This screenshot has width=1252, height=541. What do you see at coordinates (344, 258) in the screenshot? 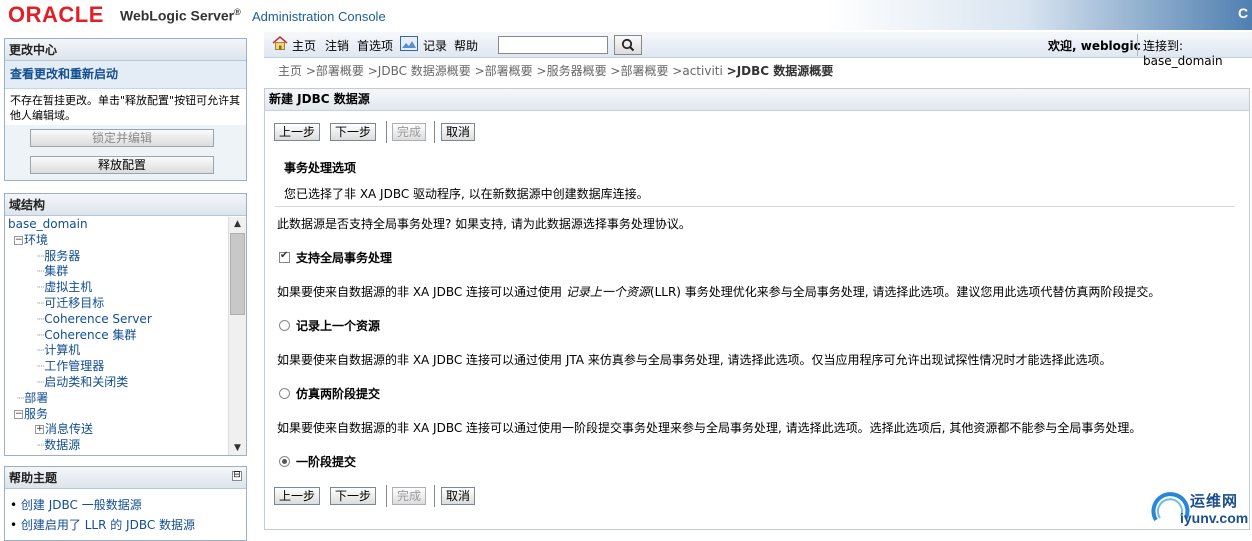
I see `support-global-label: 支持全局事务处理` at bounding box center [344, 258].